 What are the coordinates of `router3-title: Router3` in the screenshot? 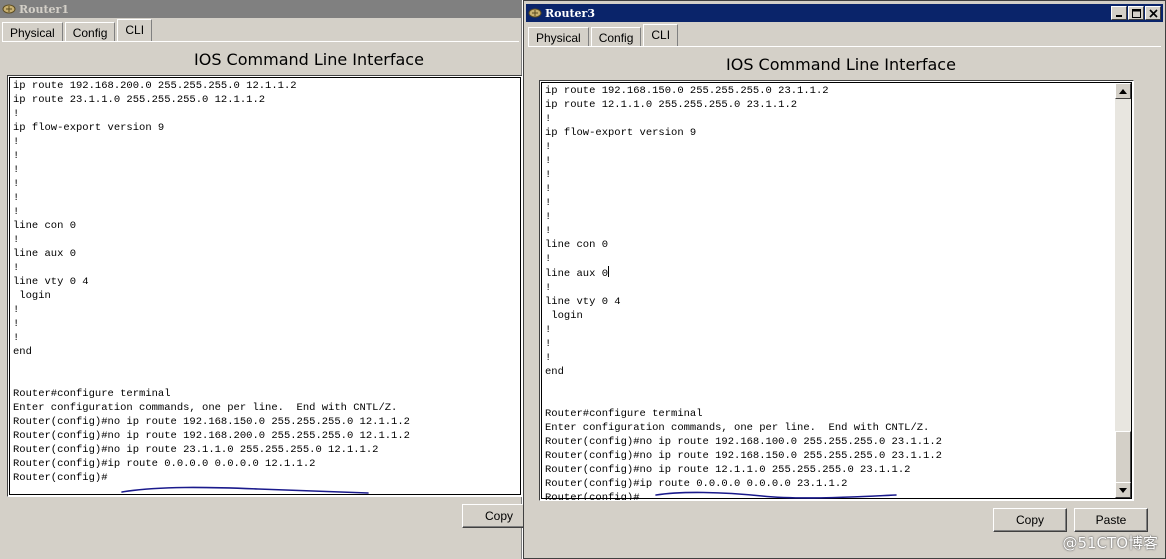 It's located at (570, 13).